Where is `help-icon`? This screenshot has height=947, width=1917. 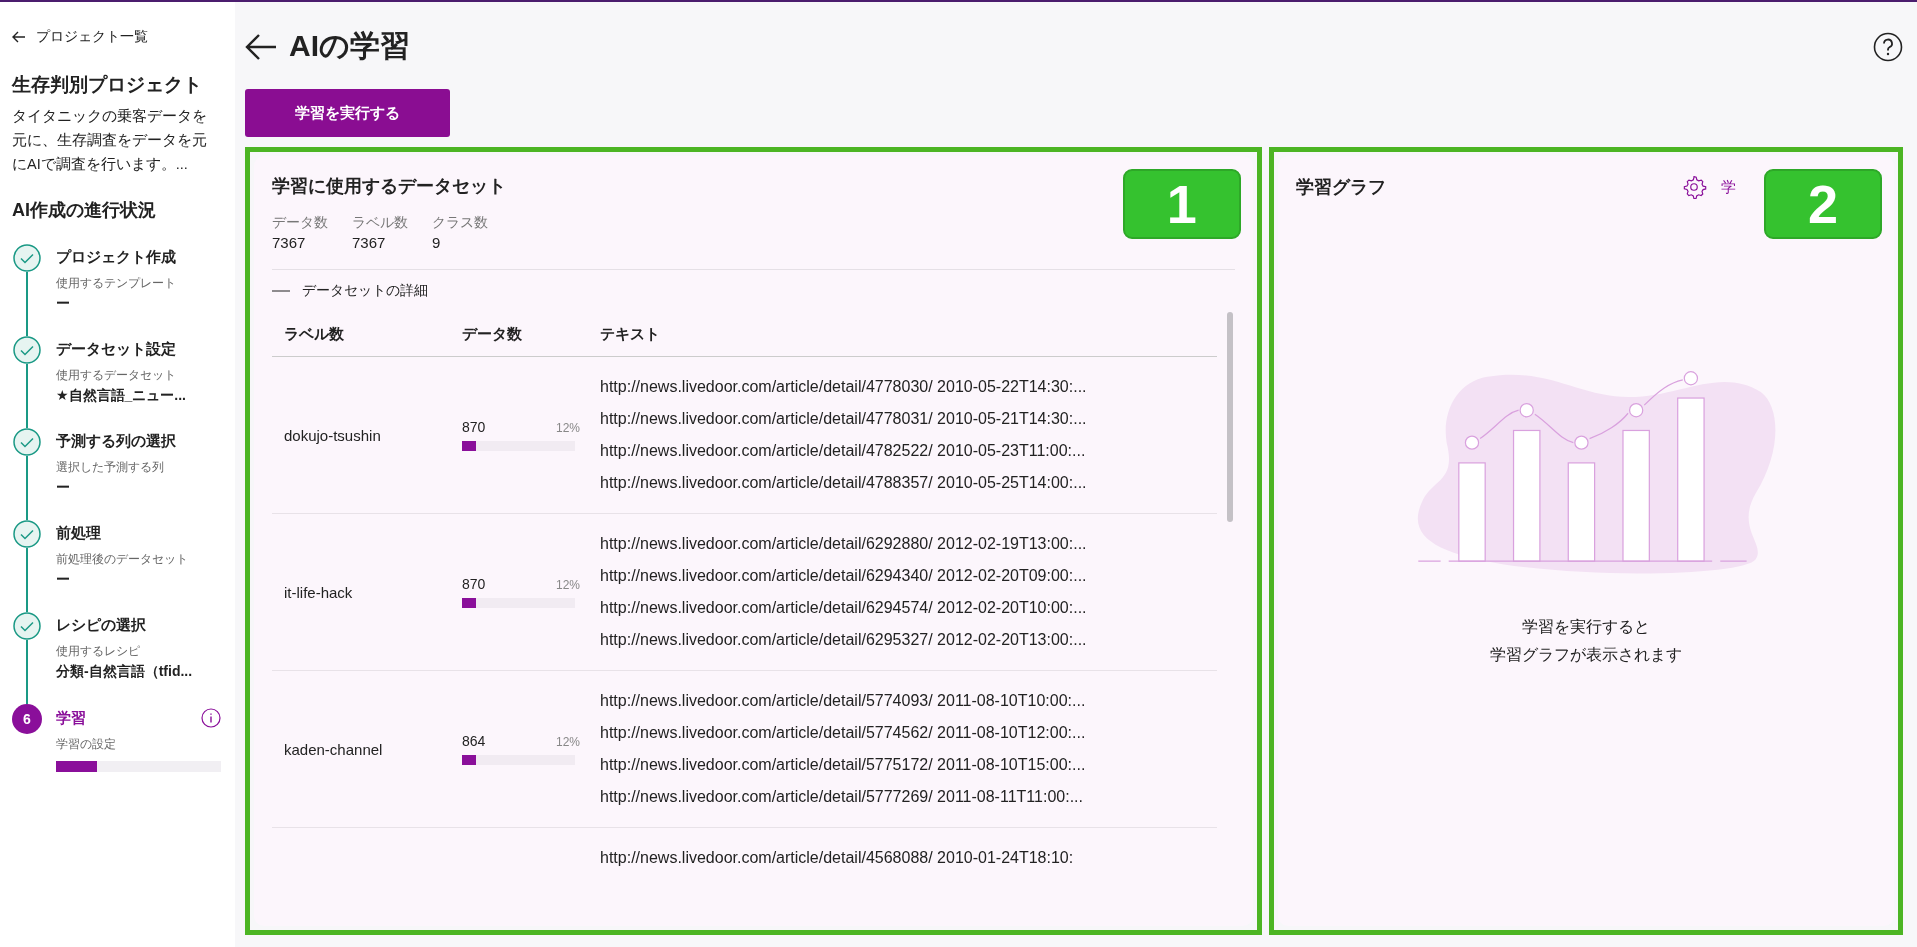 help-icon is located at coordinates (1888, 46).